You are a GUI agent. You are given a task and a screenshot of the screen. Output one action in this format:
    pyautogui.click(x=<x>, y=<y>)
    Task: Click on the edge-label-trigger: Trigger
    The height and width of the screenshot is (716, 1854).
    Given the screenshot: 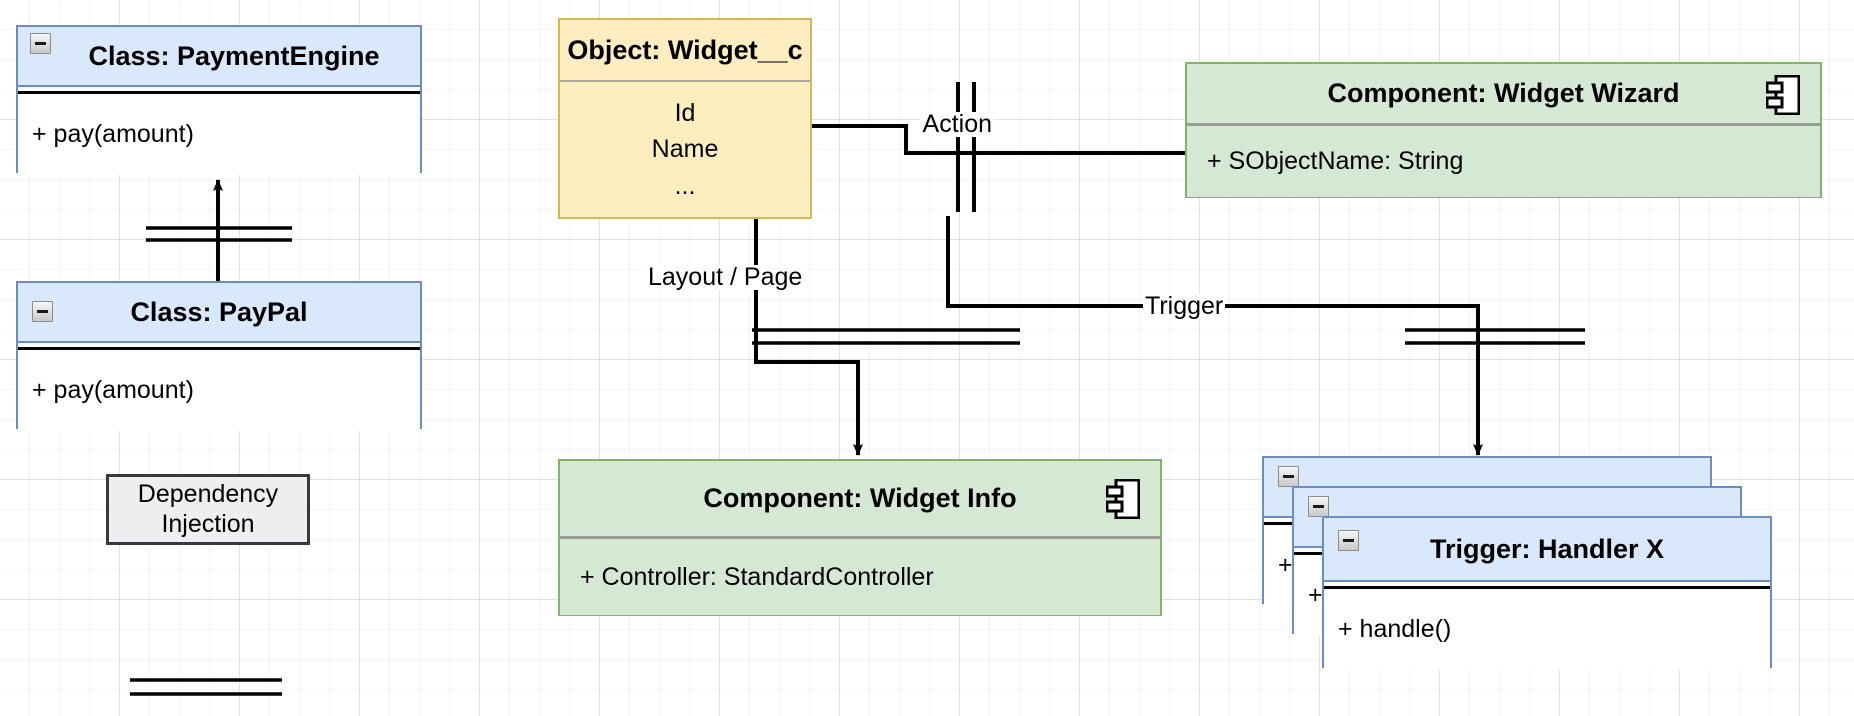 What is the action you would take?
    pyautogui.click(x=1184, y=306)
    